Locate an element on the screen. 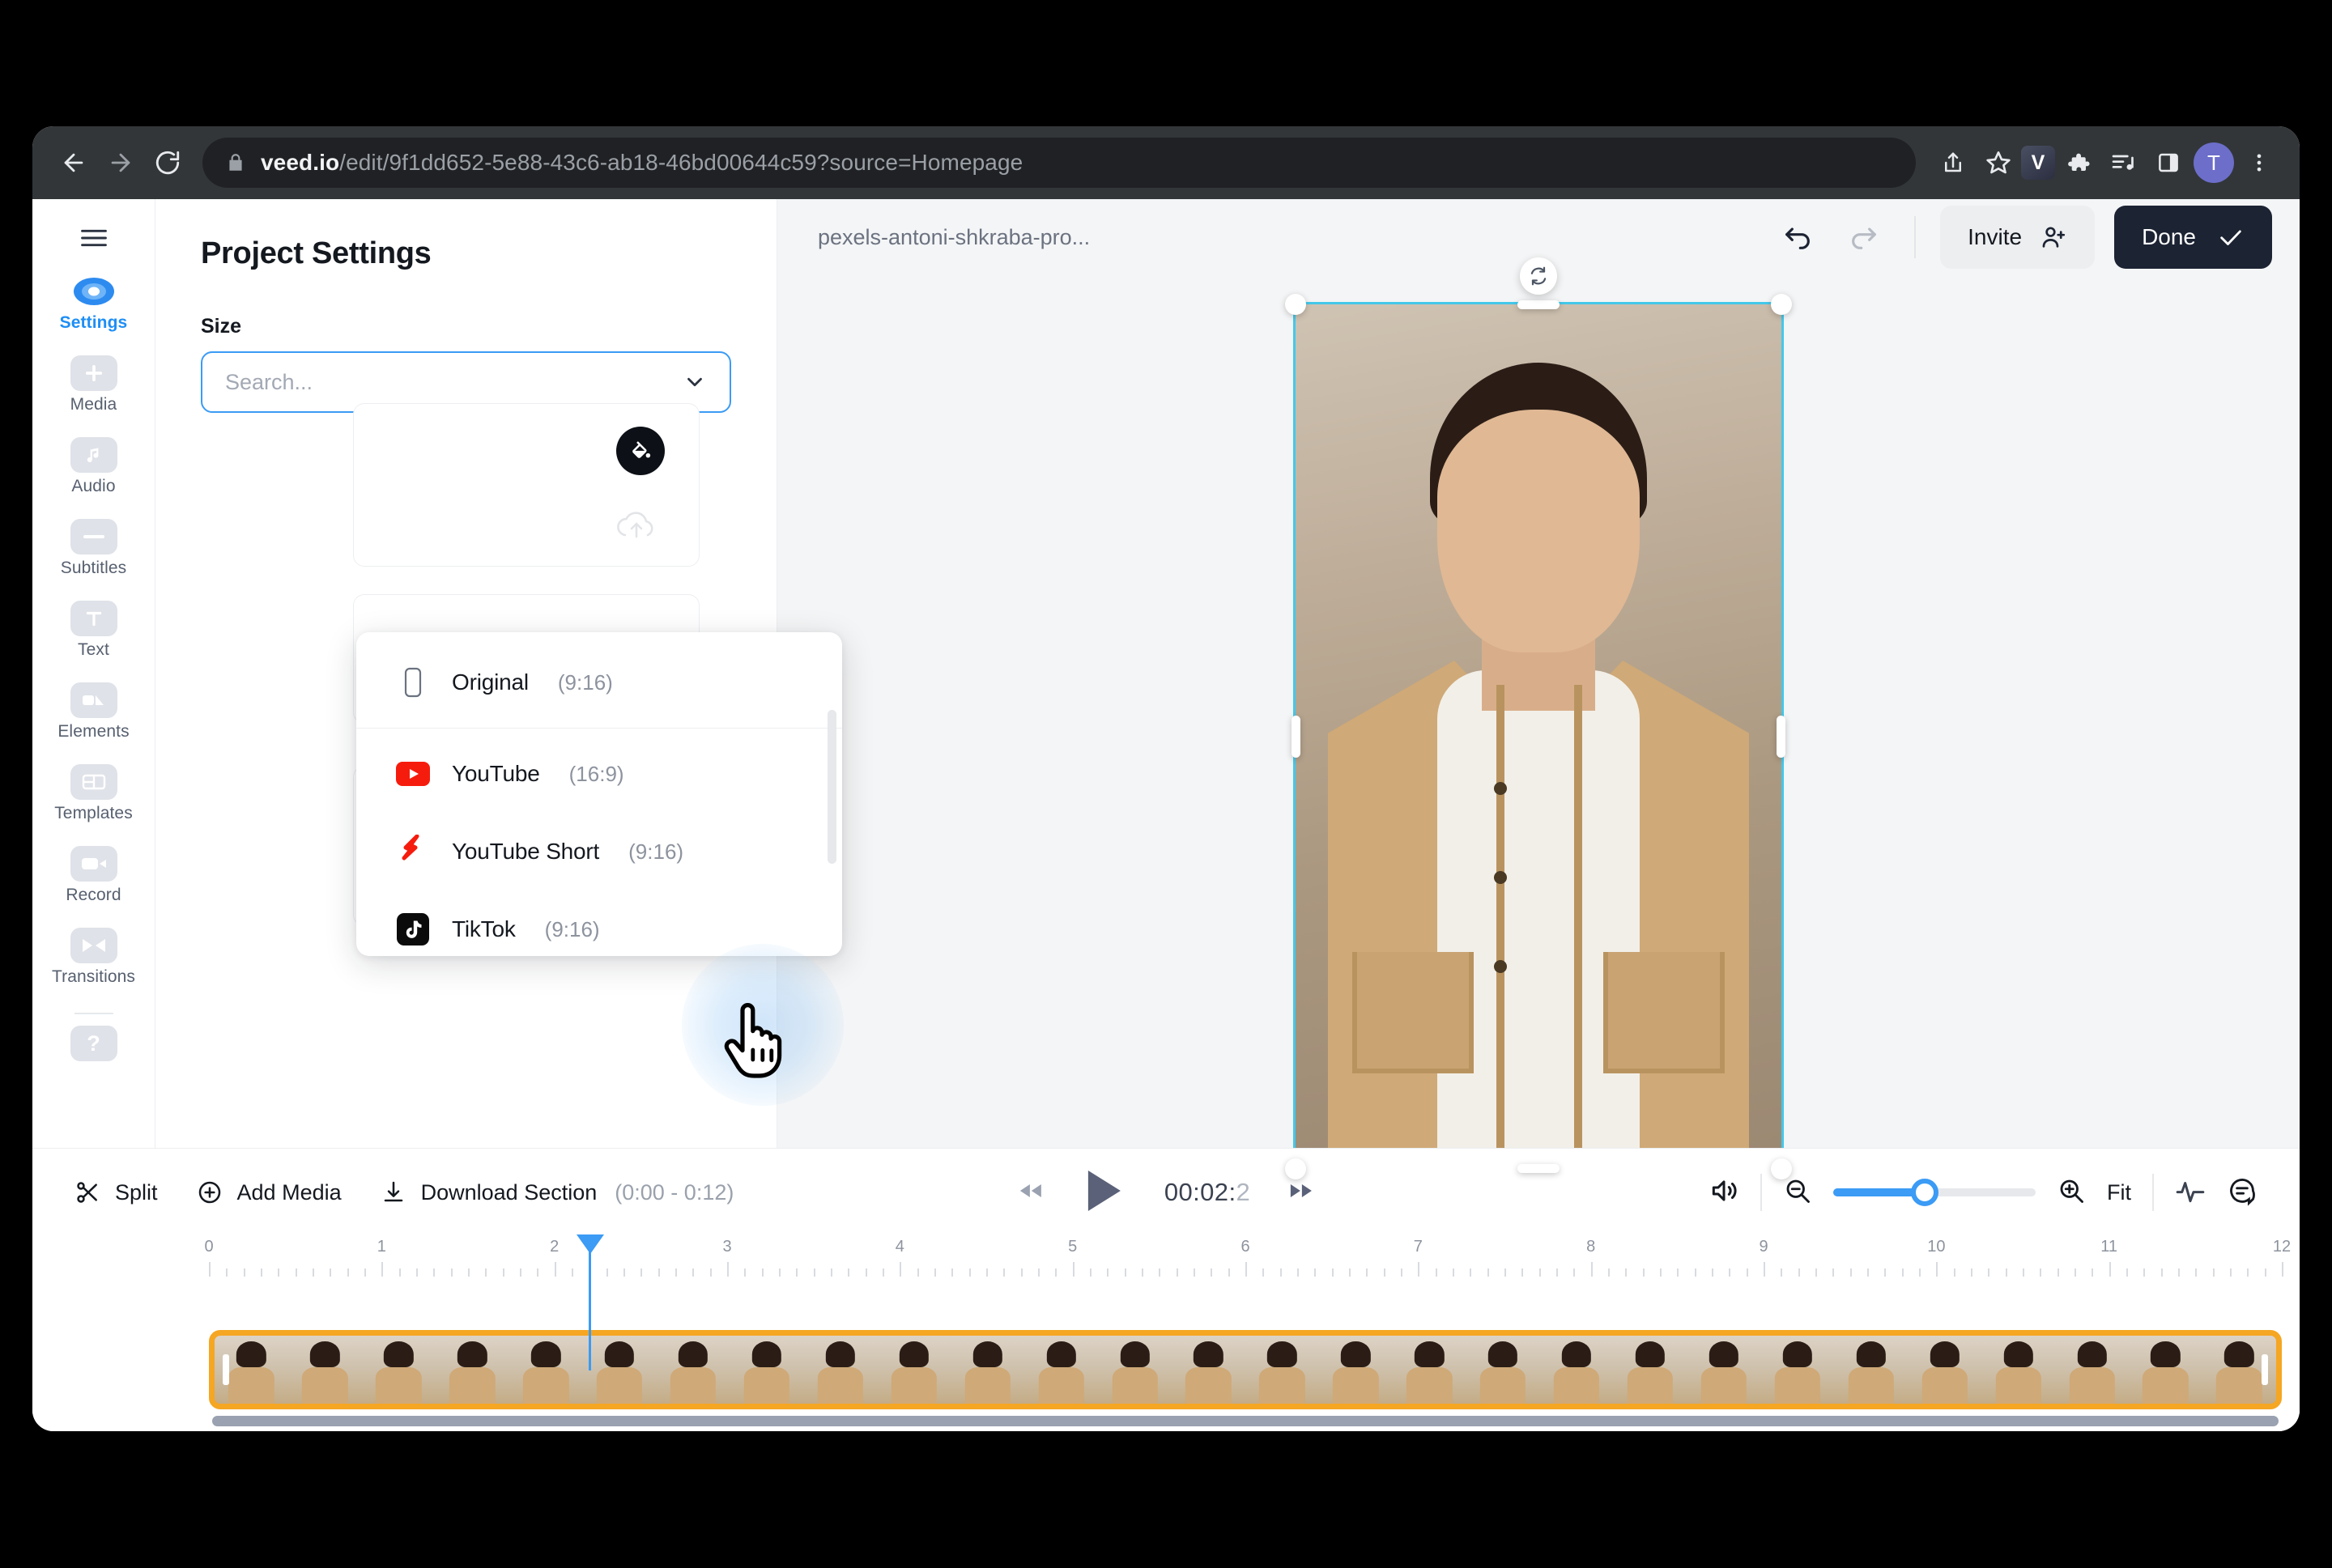 The image size is (2332, 1568). split-button: Split is located at coordinates (116, 1192).